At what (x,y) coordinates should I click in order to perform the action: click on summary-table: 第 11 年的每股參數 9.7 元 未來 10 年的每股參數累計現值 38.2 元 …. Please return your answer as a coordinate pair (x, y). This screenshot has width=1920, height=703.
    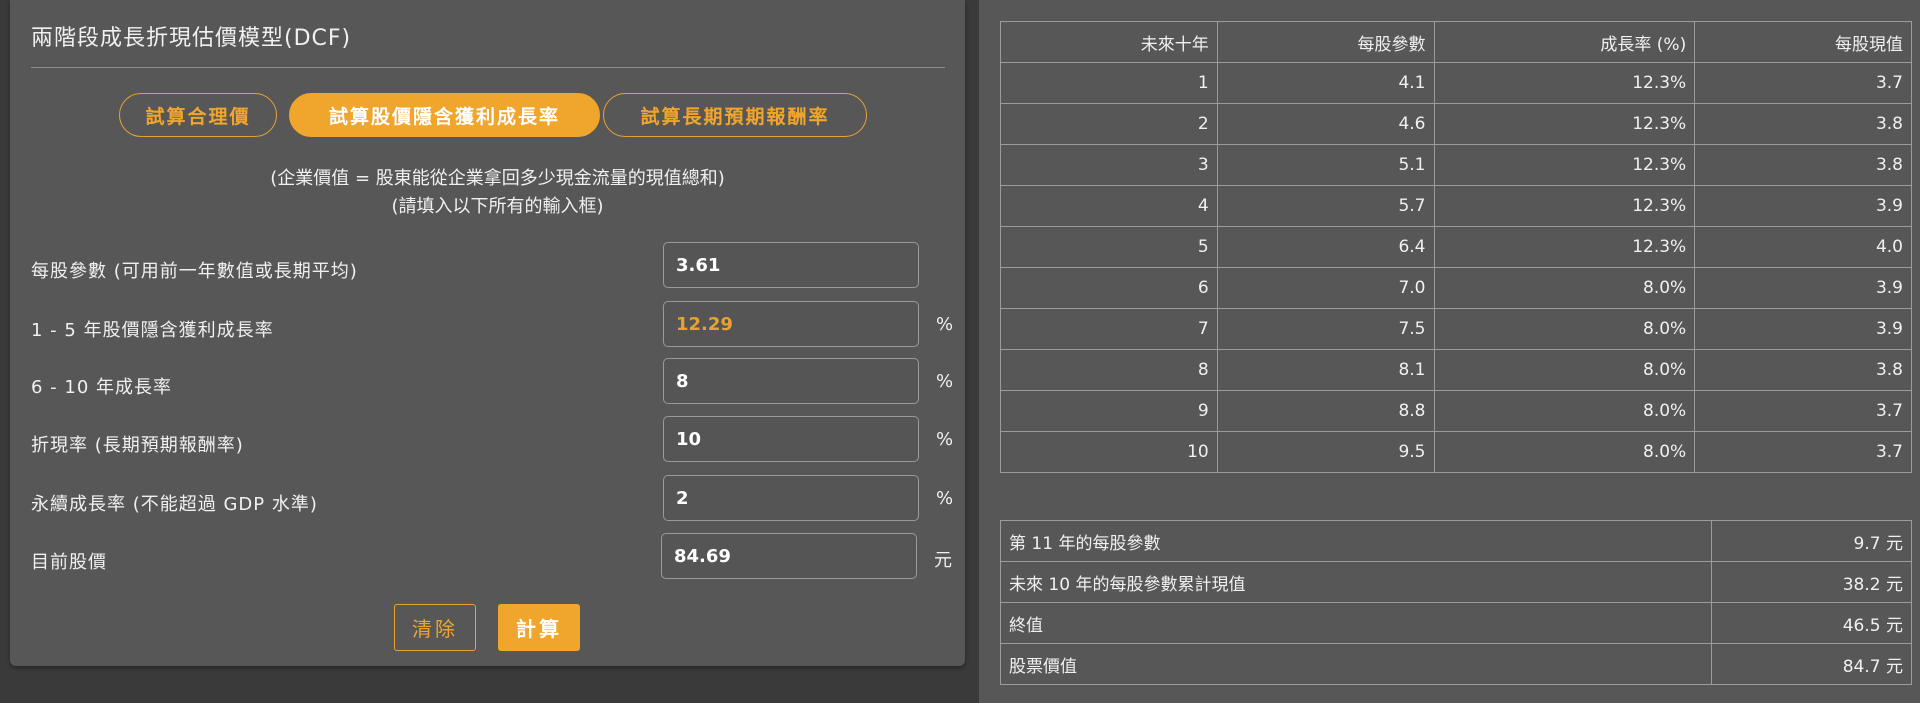
    Looking at the image, I should click on (1456, 602).